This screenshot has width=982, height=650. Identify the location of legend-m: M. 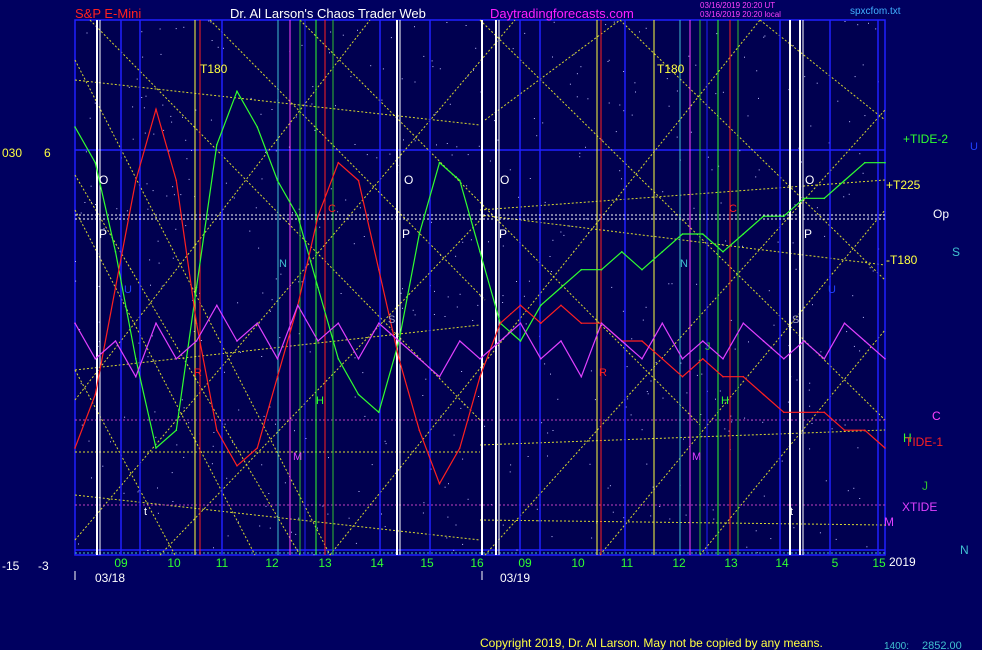
(889, 522).